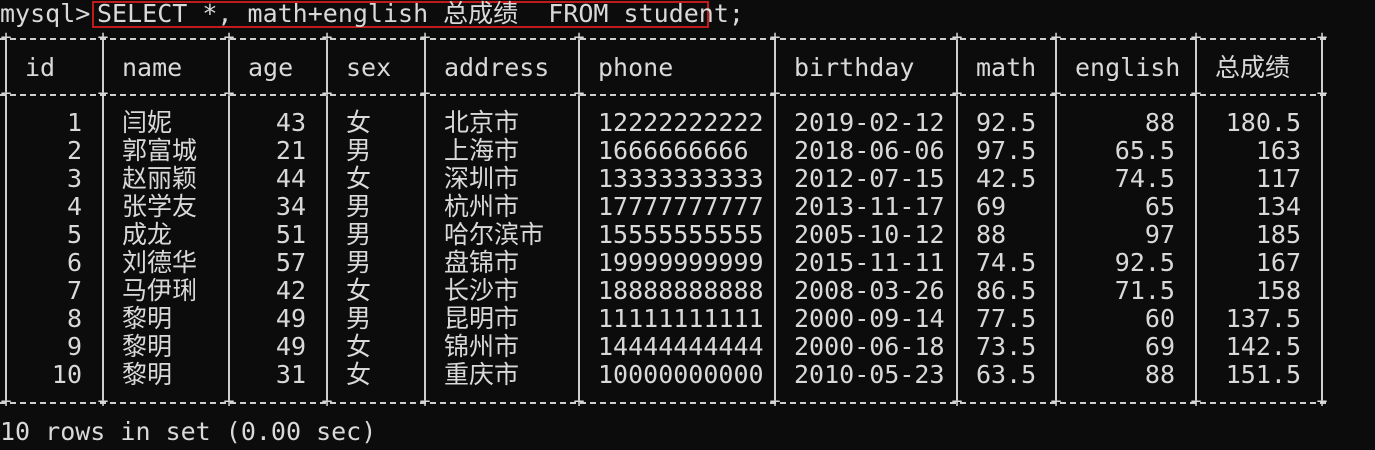  Describe the element at coordinates (1128, 67) in the screenshot. I see `column-header-english: english` at that location.